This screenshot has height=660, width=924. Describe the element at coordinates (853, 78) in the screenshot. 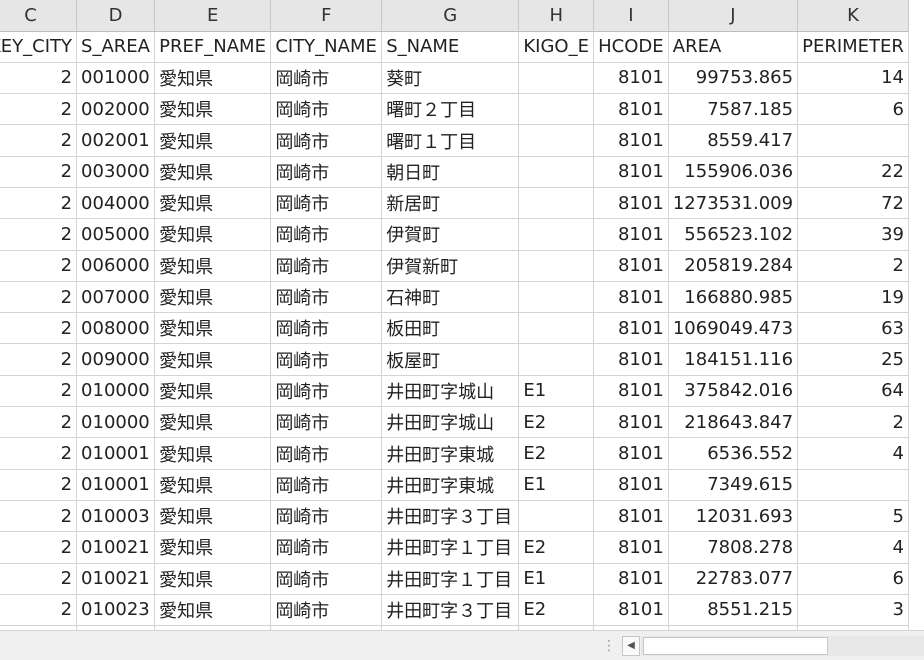

I see `cell-perimeter: 14` at that location.